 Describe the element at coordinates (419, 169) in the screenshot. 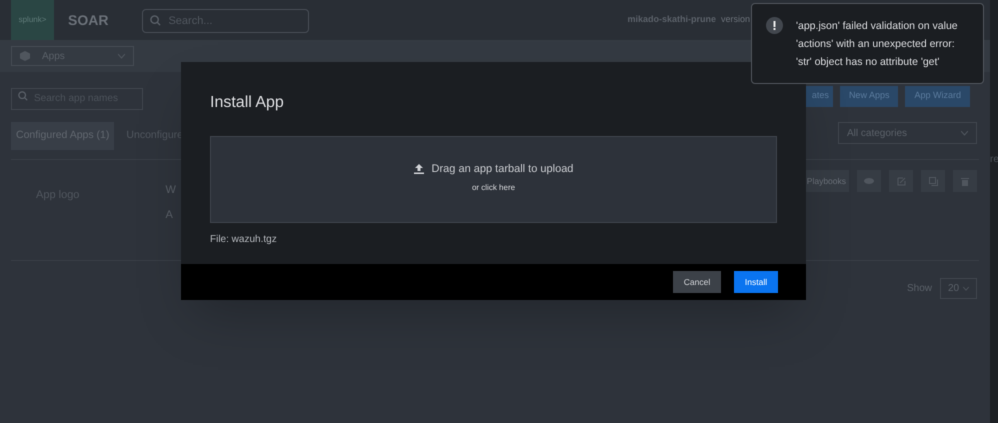

I see `upload-icon` at that location.